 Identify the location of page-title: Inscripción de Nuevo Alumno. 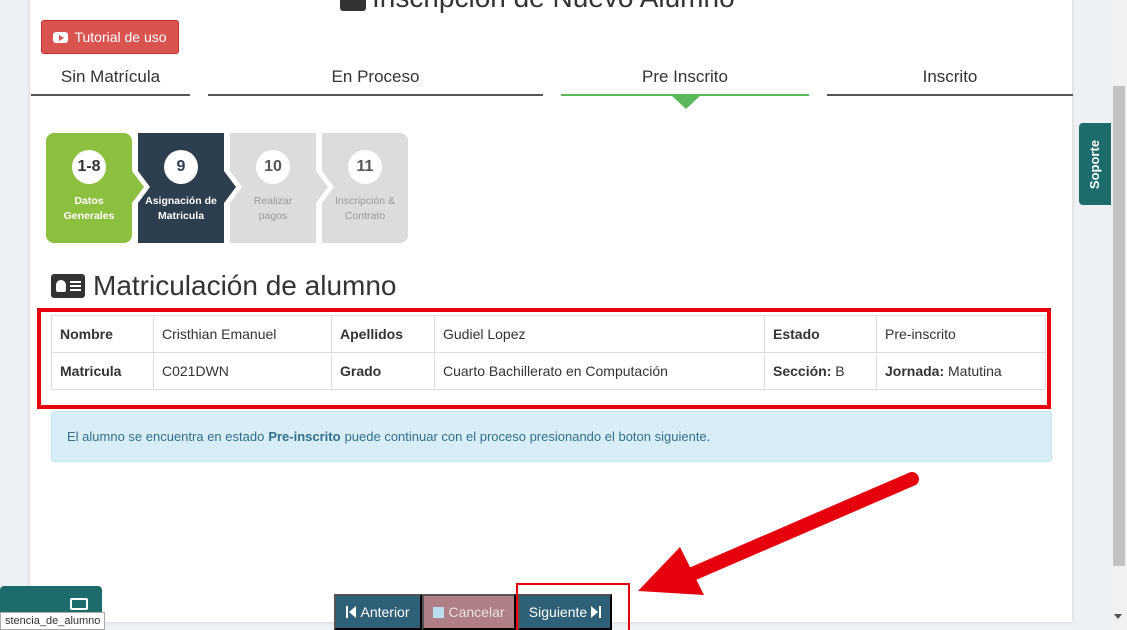
(537, 7).